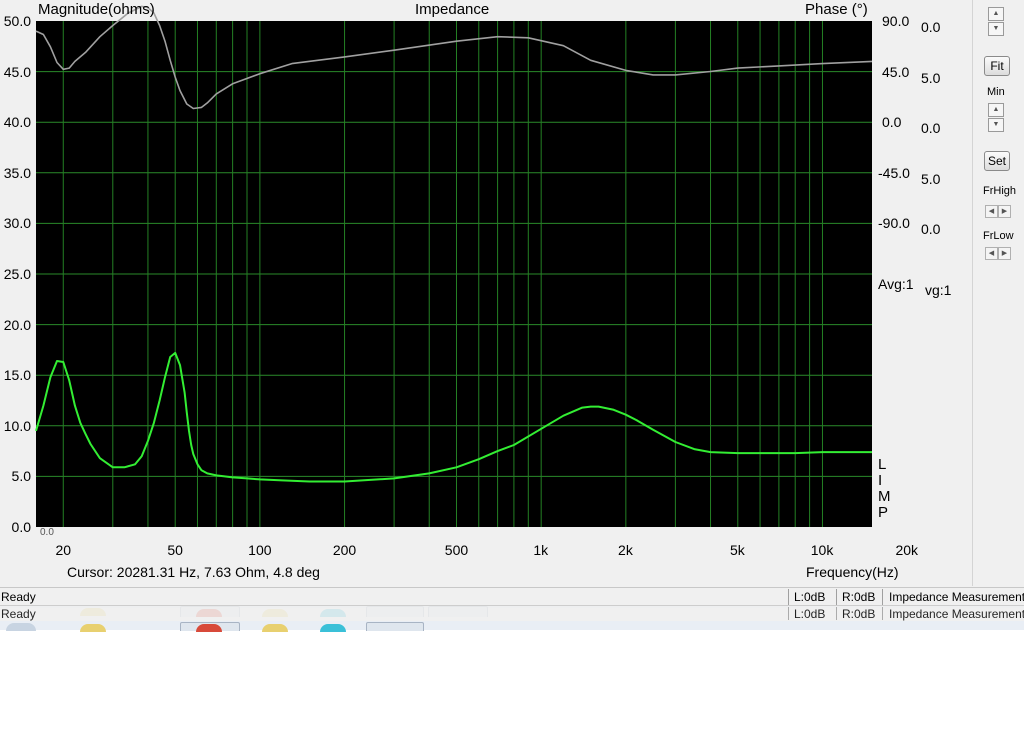  What do you see at coordinates (512, 613) in the screenshot?
I see `status-bar-duplicate: Ready L:0dB R:0dB Impedance Measurement` at bounding box center [512, 613].